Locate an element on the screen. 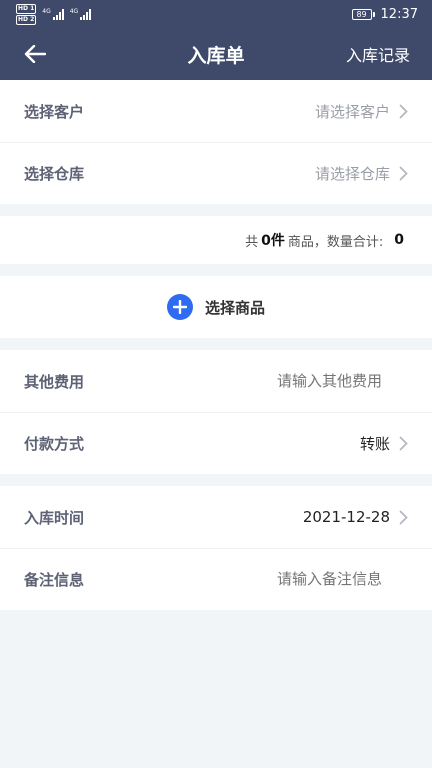  battery-level: 89 is located at coordinates (361, 14).